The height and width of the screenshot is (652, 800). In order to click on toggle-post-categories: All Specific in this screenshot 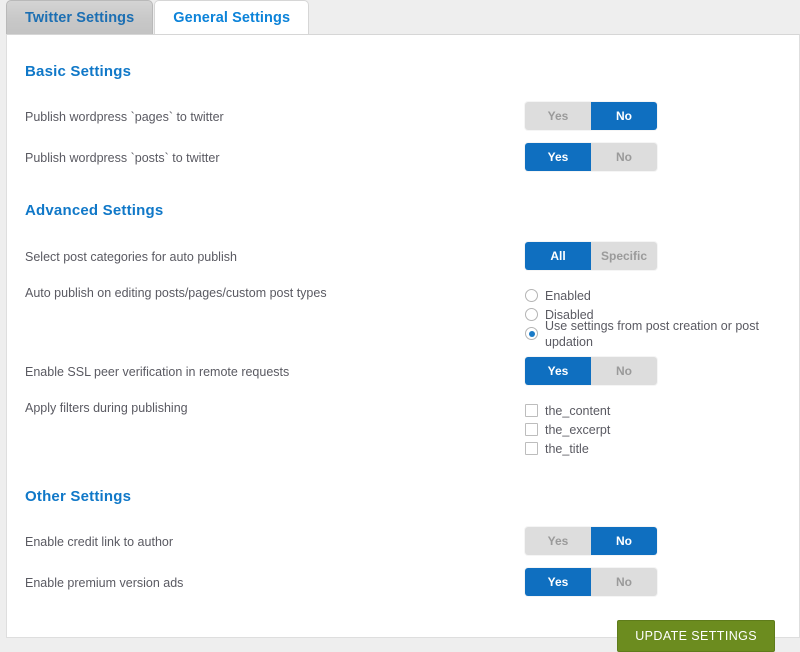, I will do `click(591, 256)`.